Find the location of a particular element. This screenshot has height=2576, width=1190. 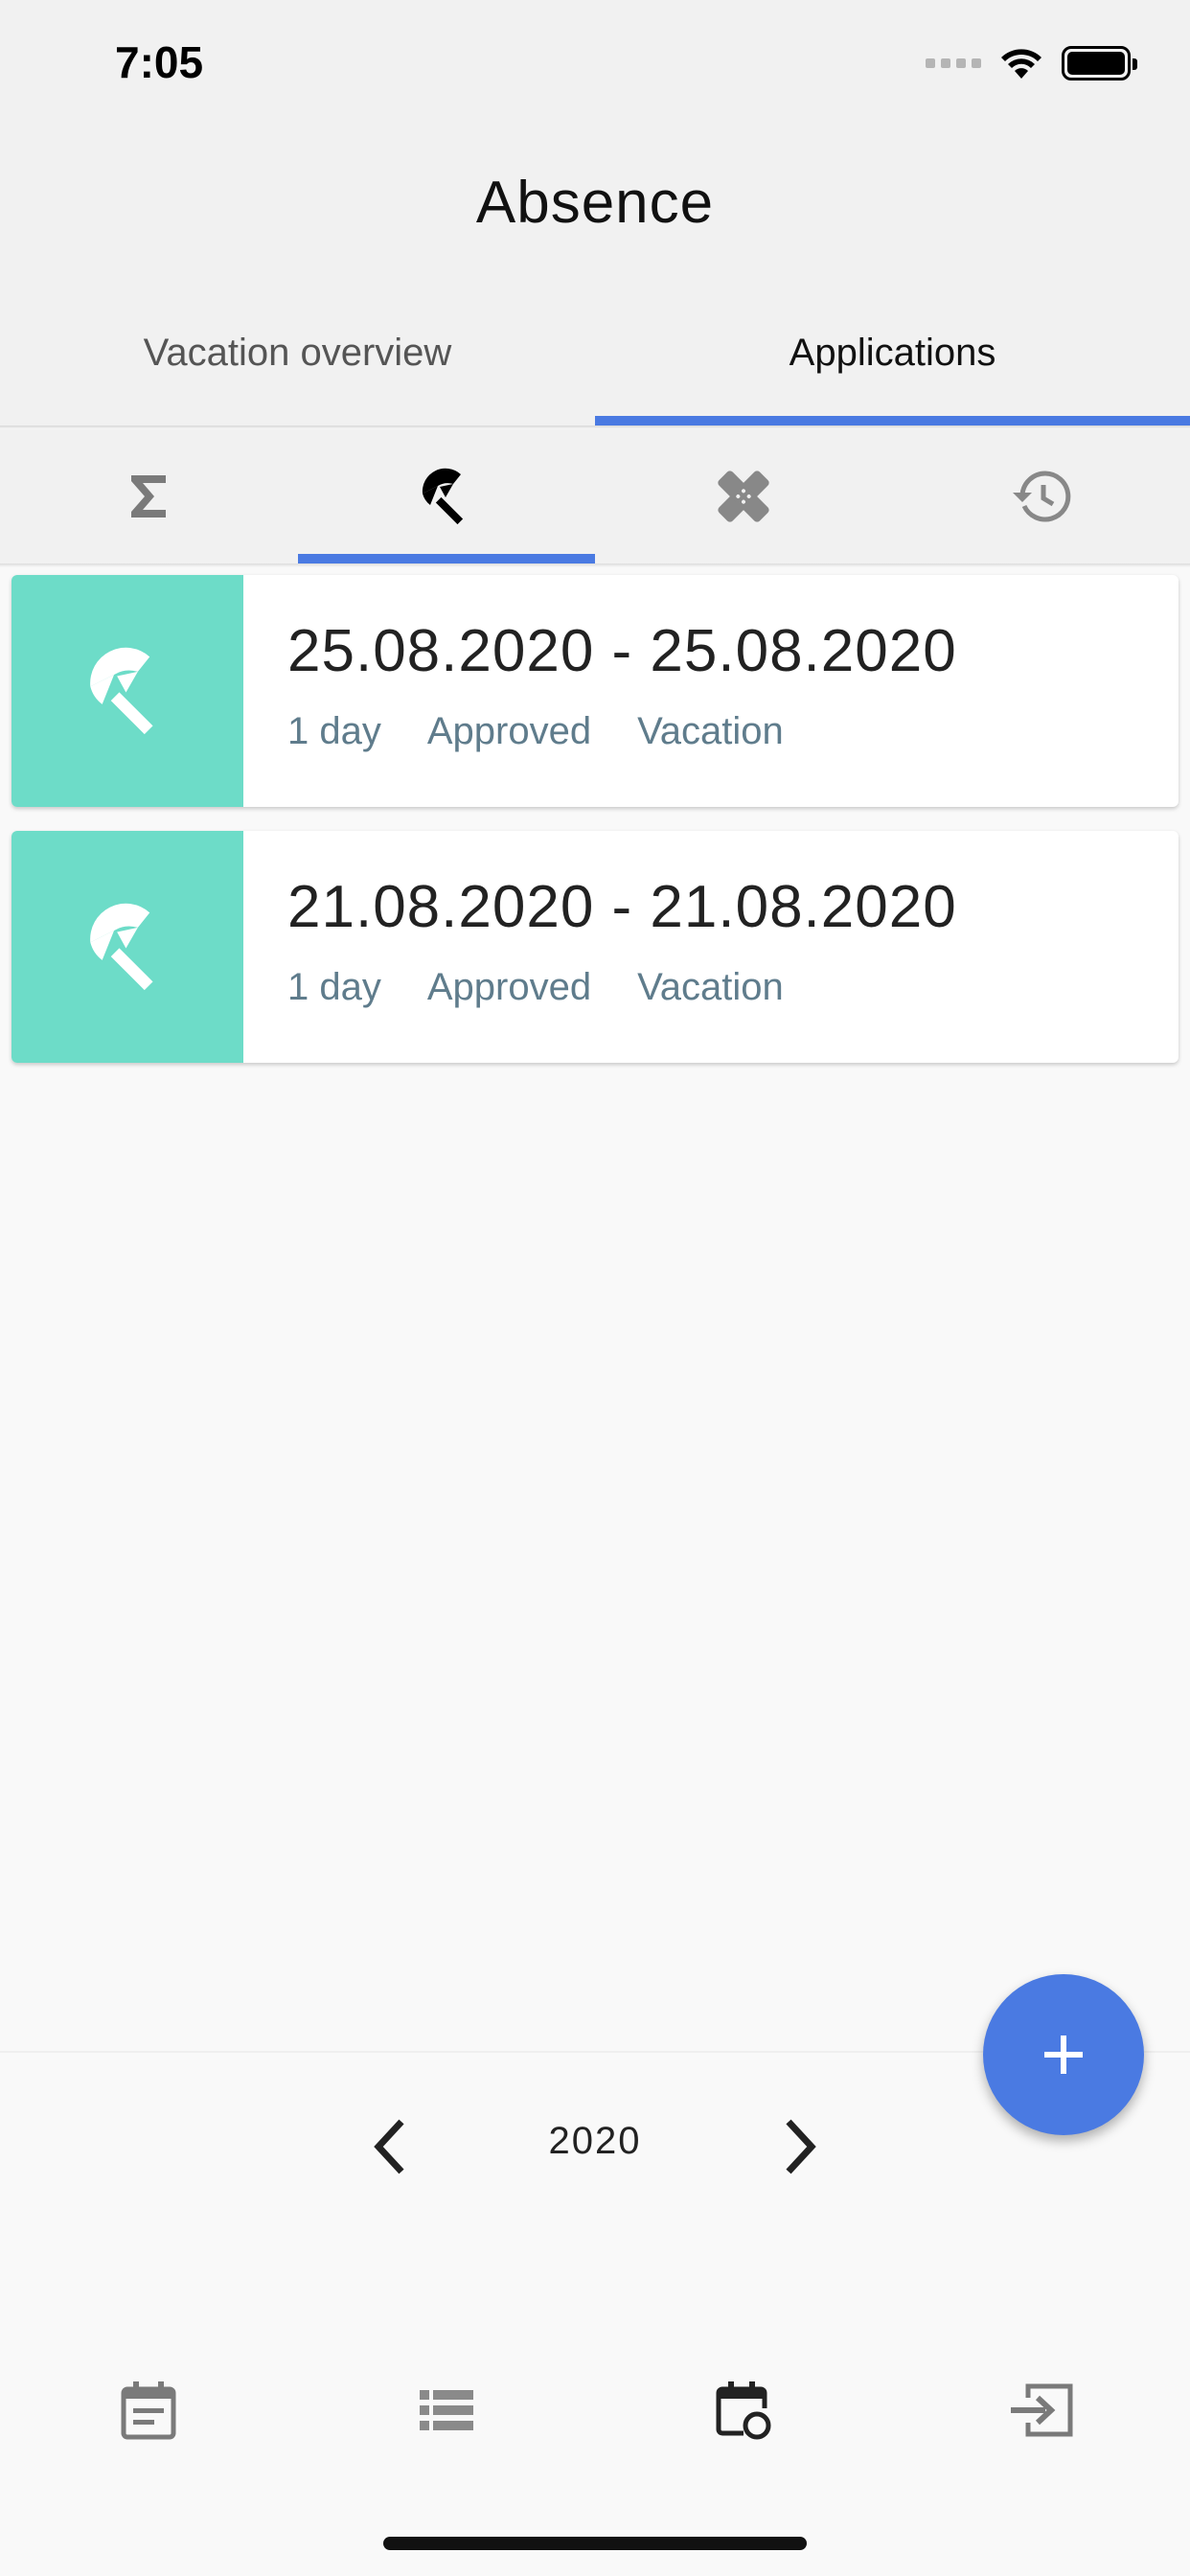

top-tabs: Vacation overview Applications is located at coordinates (595, 366).